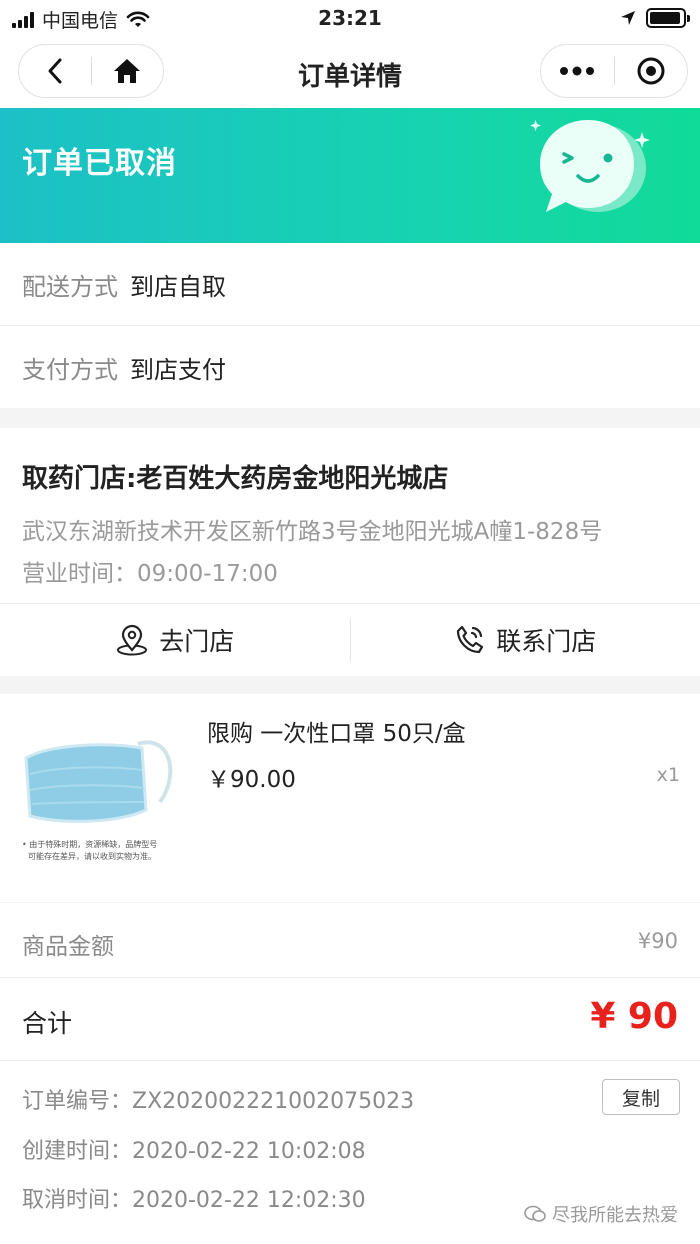  What do you see at coordinates (235, 479) in the screenshot?
I see `store-name: 取药门店:老百姓大药房金地阳光城店` at bounding box center [235, 479].